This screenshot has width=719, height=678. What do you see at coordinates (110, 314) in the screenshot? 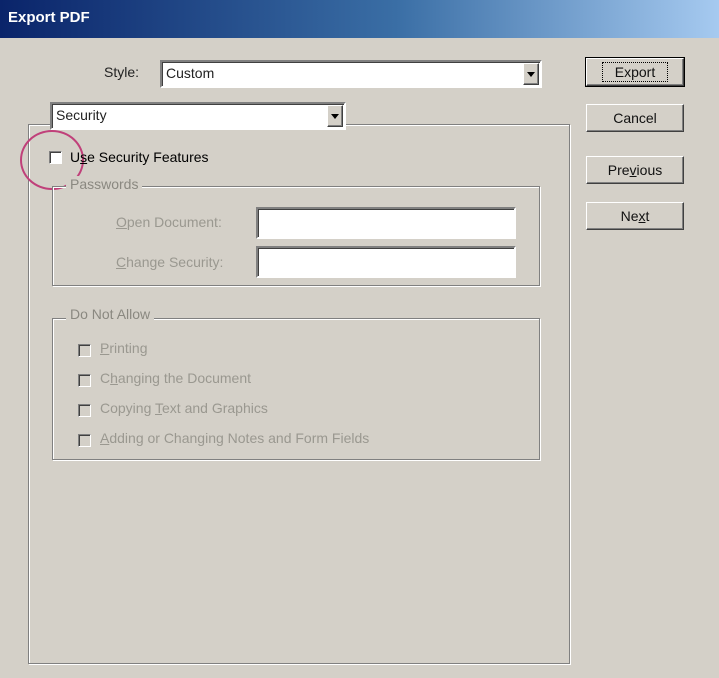
I see `do-not-allow-title: Do Not Allow` at bounding box center [110, 314].